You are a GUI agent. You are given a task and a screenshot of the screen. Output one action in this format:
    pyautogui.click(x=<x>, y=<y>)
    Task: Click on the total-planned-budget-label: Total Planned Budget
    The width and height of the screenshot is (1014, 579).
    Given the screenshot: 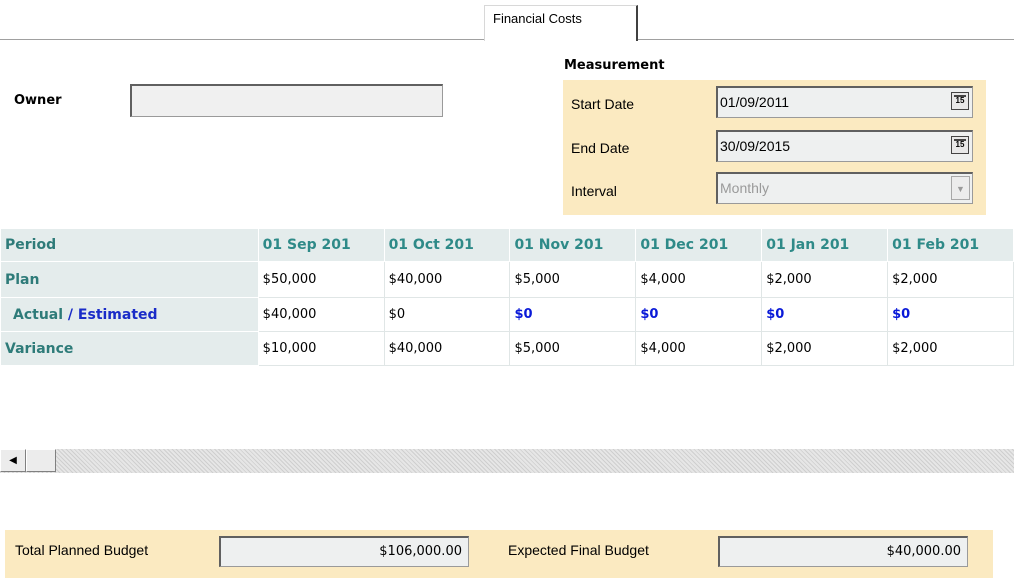 What is the action you would take?
    pyautogui.click(x=82, y=550)
    